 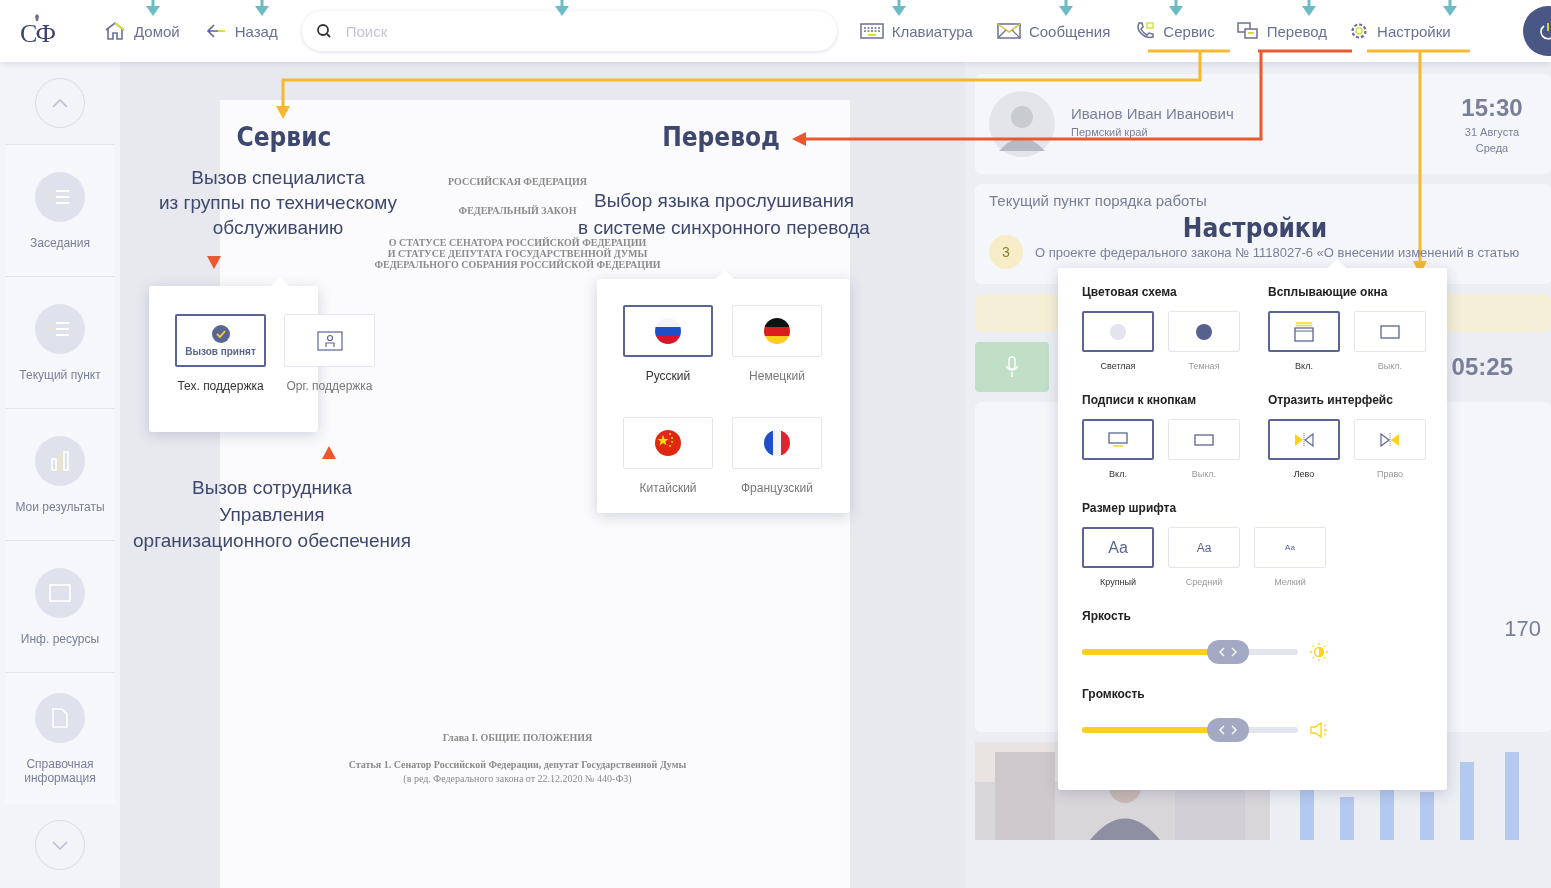 I want to click on call-status: Вызов принят, so click(x=220, y=351).